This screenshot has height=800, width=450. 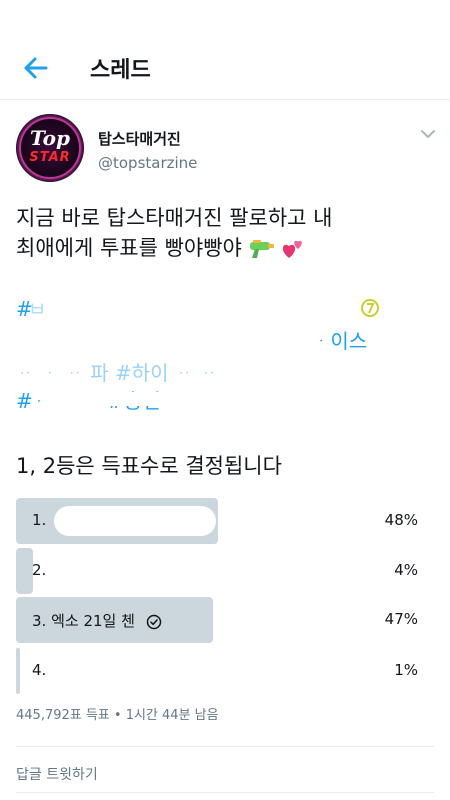 I want to click on tweet-text-line-1: 지금 바로 탑스타매거진 팔로하고 내, so click(x=226, y=218).